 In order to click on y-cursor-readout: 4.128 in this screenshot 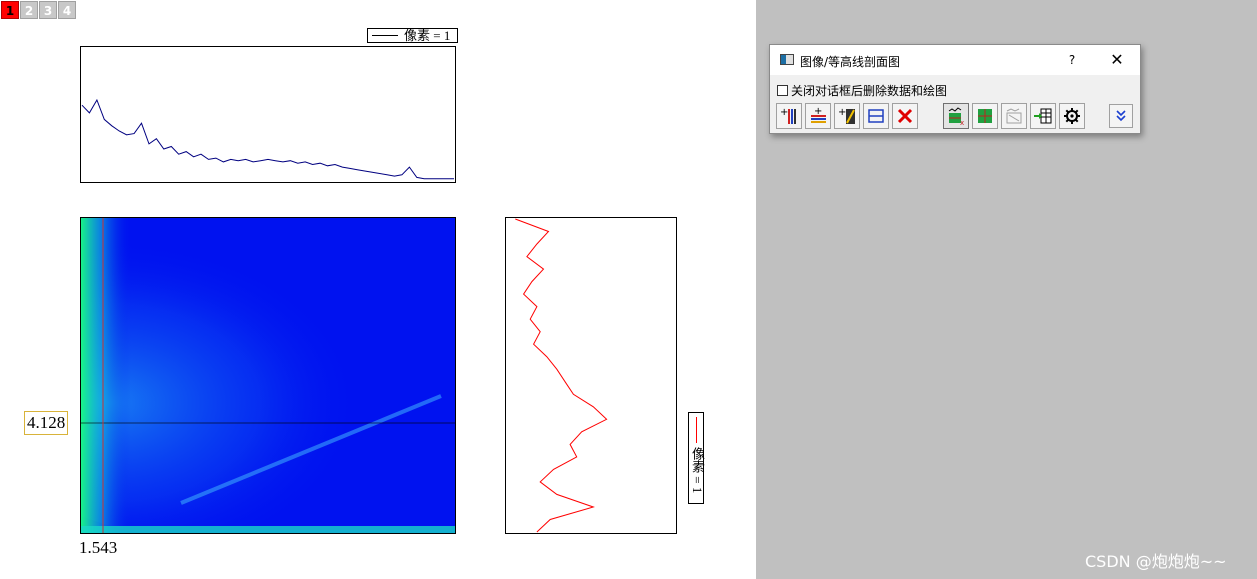, I will do `click(46, 423)`.